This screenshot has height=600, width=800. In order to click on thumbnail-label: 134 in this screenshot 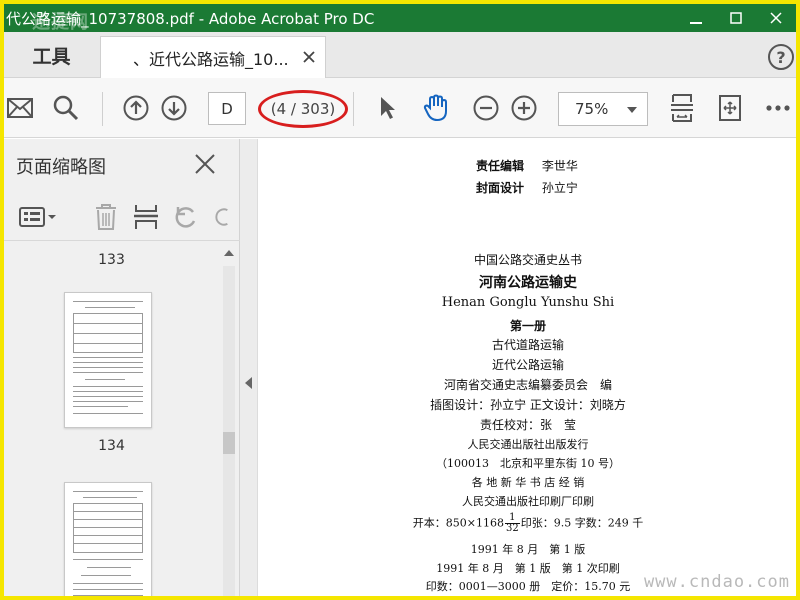, I will do `click(111, 446)`.